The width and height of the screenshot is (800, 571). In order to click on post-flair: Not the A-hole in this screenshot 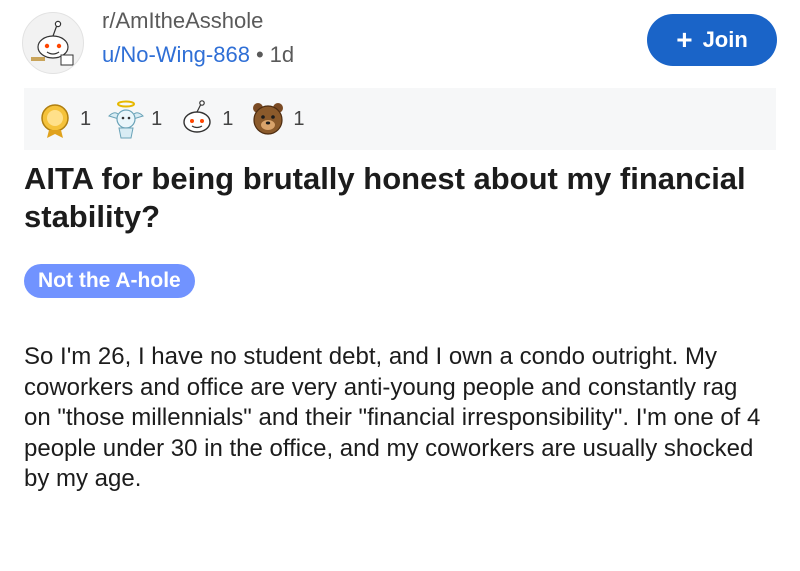, I will do `click(109, 281)`.